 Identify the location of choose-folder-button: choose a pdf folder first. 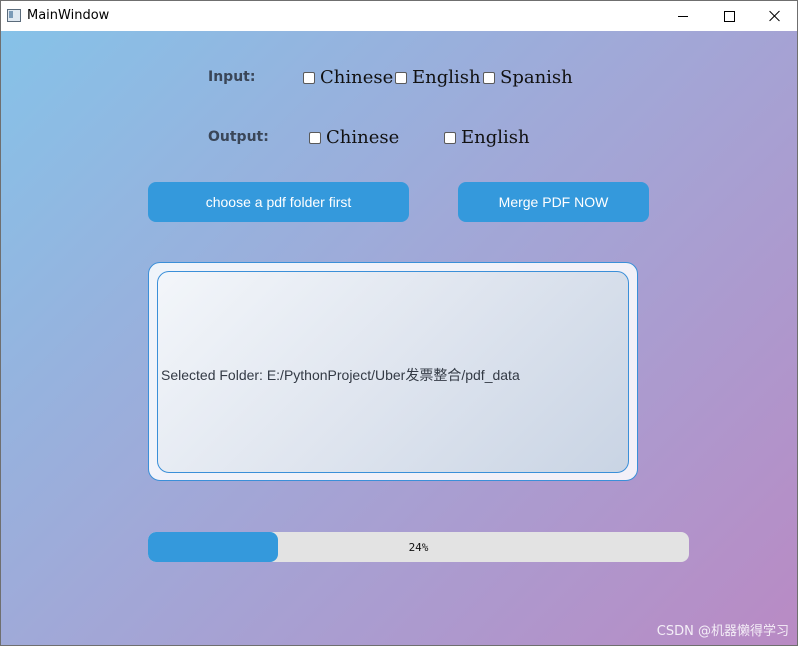
(278, 202).